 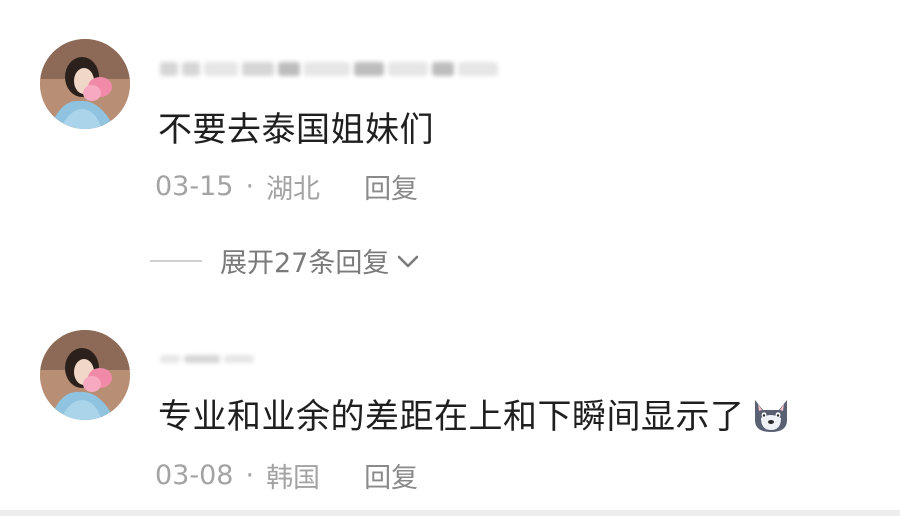 What do you see at coordinates (450, 513) in the screenshot?
I see `bottom-divider` at bounding box center [450, 513].